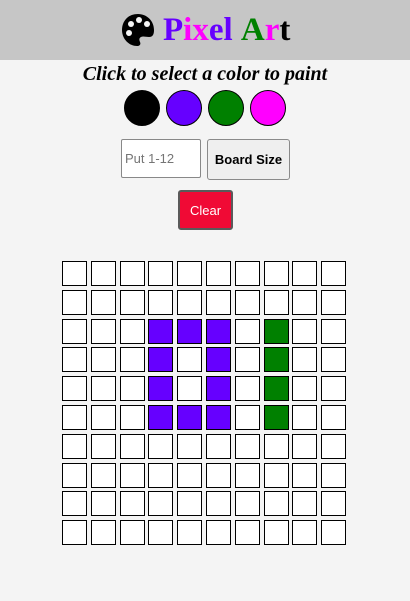 This screenshot has width=410, height=601. Describe the element at coordinates (248, 159) in the screenshot. I see `board-size-button: Board Size` at that location.